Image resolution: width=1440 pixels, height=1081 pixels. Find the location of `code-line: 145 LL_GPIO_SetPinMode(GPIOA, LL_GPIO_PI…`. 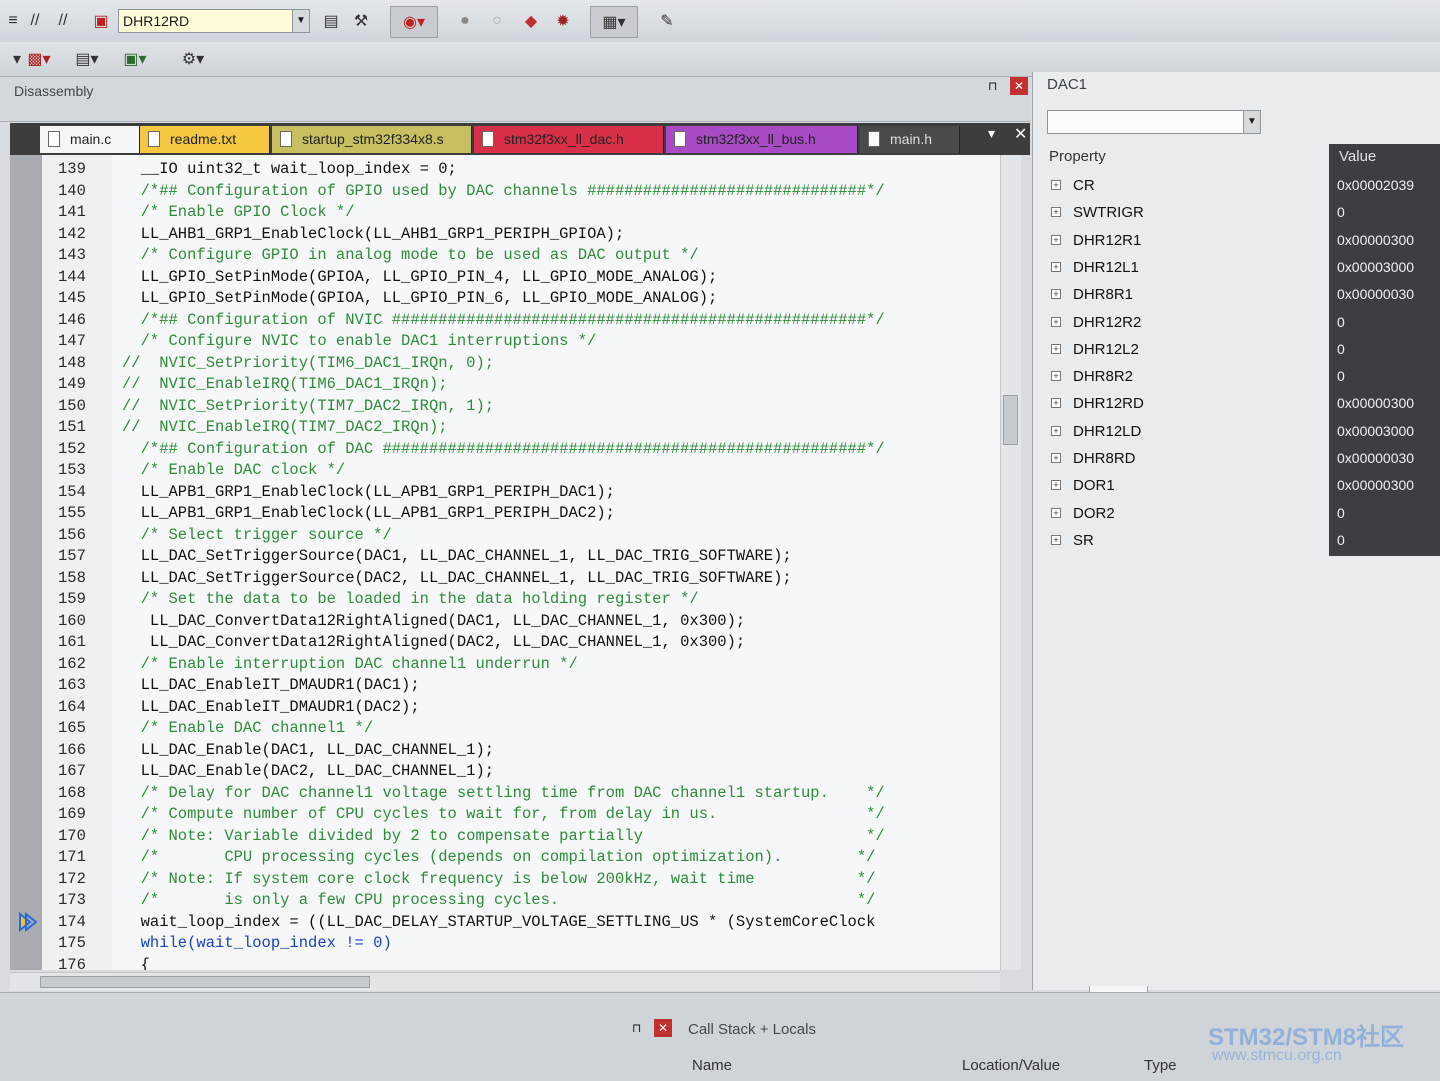

code-line: 145 LL_GPIO_SetPinMode(GPIOA, LL_GPIO_PI… is located at coordinates (515, 299).